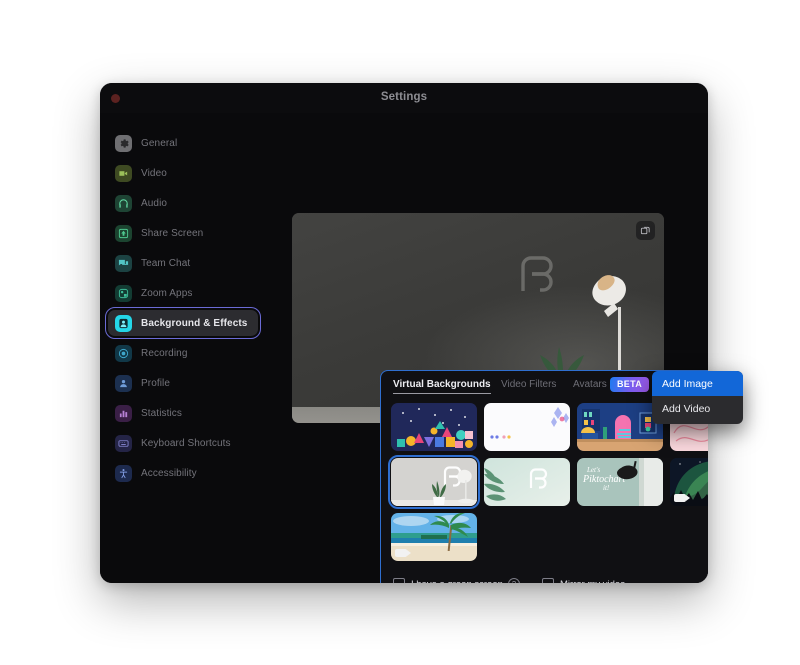 The height and width of the screenshot is (665, 800). What do you see at coordinates (183, 383) in the screenshot?
I see `sidebar-item-profile: Profile` at bounding box center [183, 383].